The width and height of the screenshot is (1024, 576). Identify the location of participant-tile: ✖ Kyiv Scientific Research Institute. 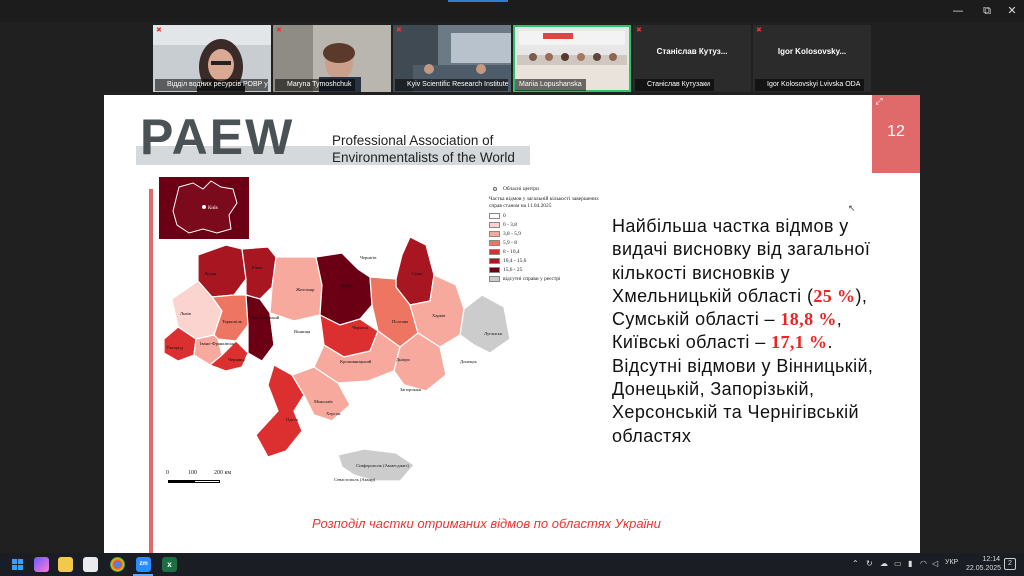
(452, 58).